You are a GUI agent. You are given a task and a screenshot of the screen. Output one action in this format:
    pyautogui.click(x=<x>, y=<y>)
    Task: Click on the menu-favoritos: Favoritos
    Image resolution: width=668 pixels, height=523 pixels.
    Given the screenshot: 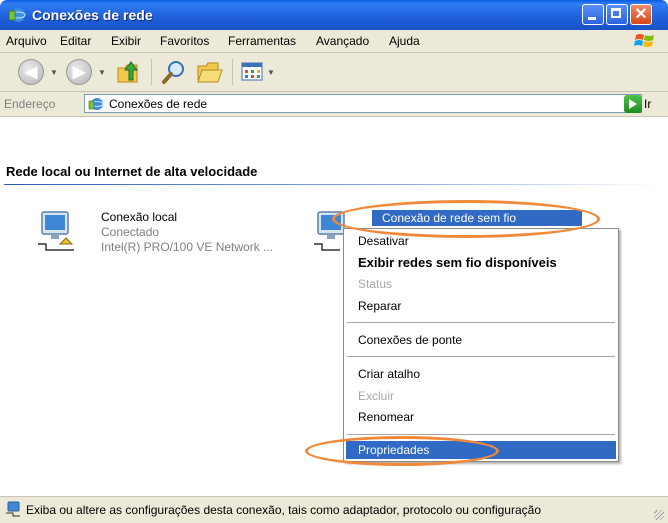 What is the action you would take?
    pyautogui.click(x=184, y=41)
    